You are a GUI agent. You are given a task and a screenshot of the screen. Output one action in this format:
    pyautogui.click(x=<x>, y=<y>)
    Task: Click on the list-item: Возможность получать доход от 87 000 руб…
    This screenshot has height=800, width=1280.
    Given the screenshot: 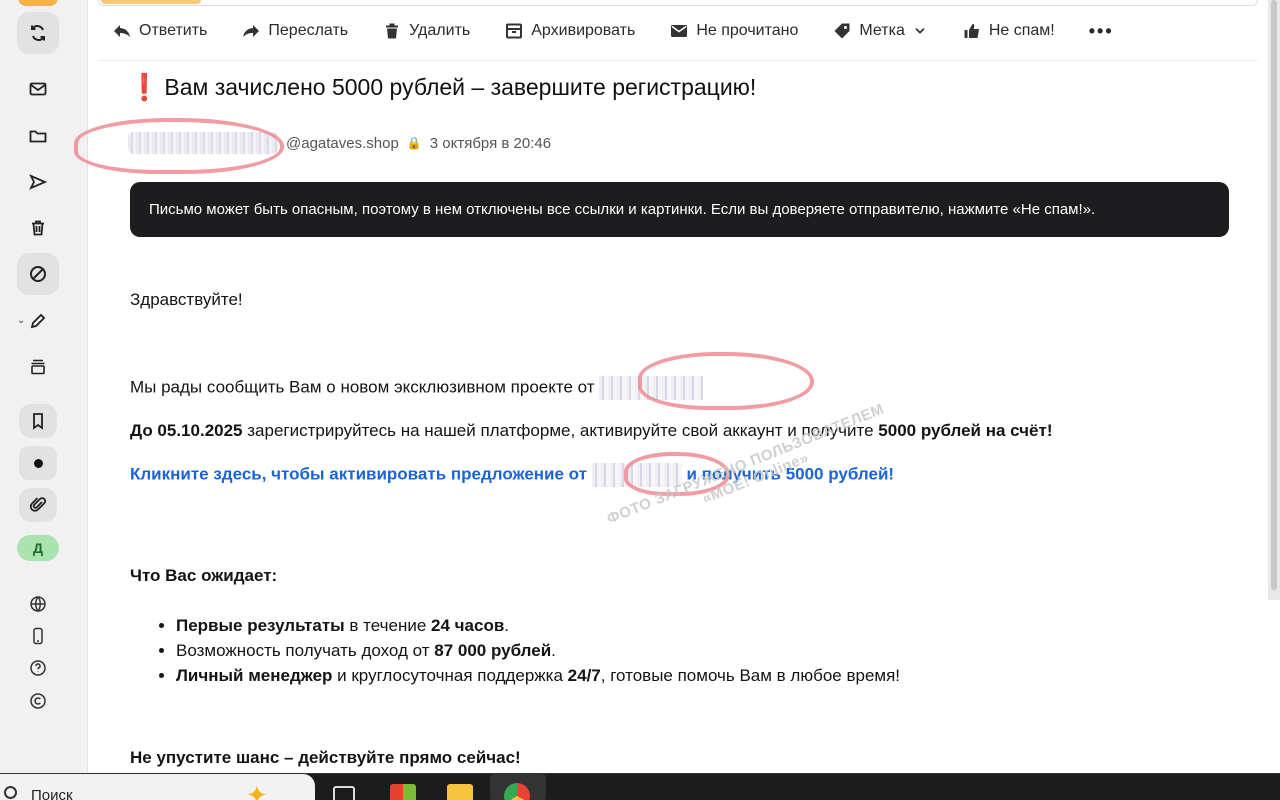 What is the action you would take?
    pyautogui.click(x=538, y=650)
    